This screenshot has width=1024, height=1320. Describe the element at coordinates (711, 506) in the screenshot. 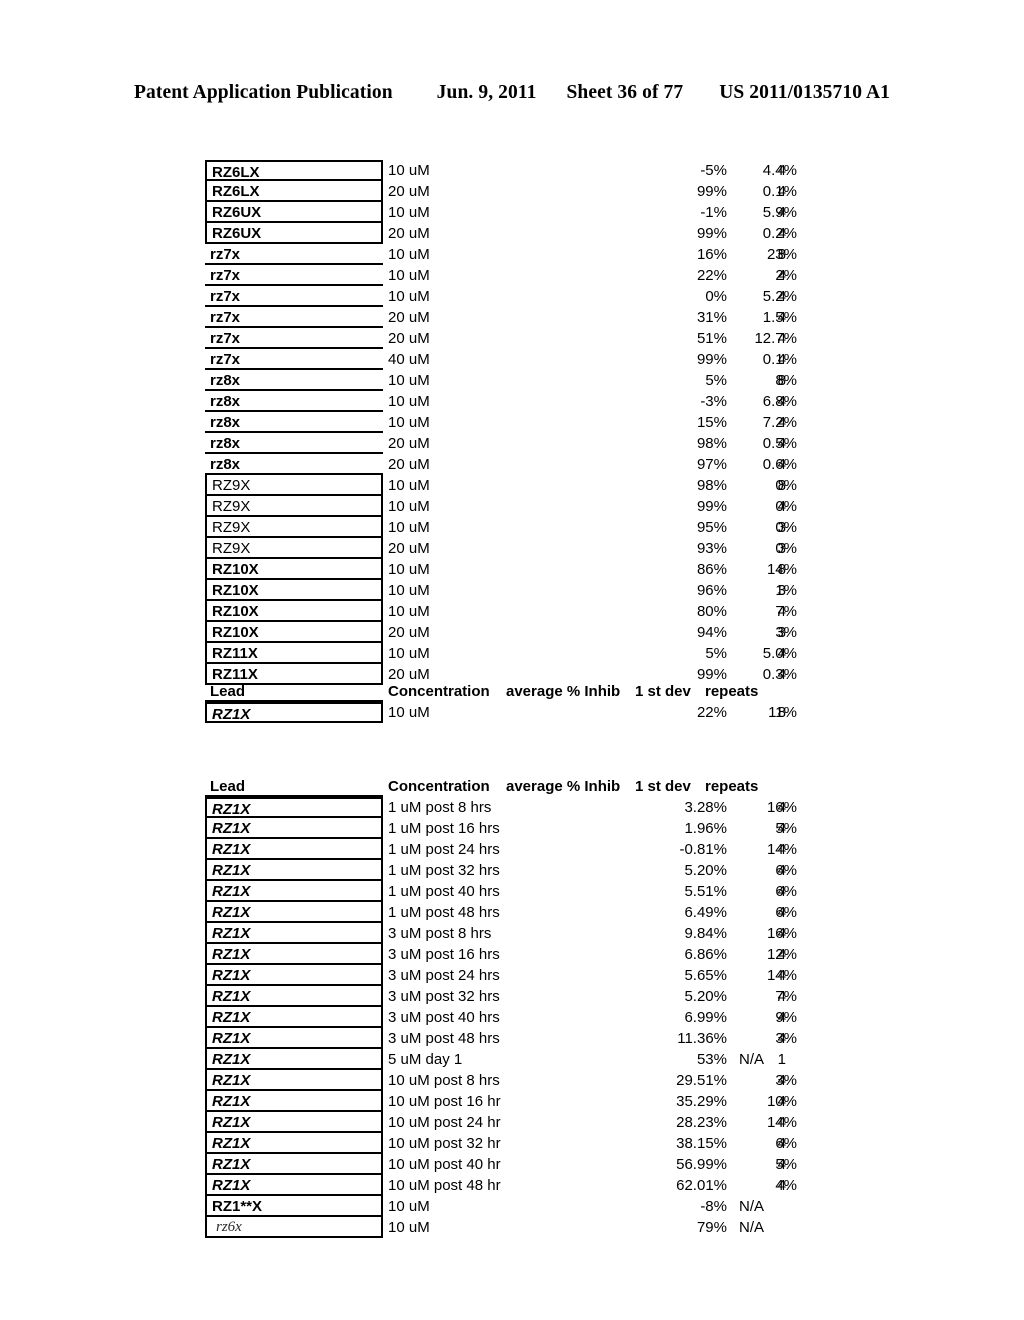

I see `average-inhibition-cell: 99%` at that location.